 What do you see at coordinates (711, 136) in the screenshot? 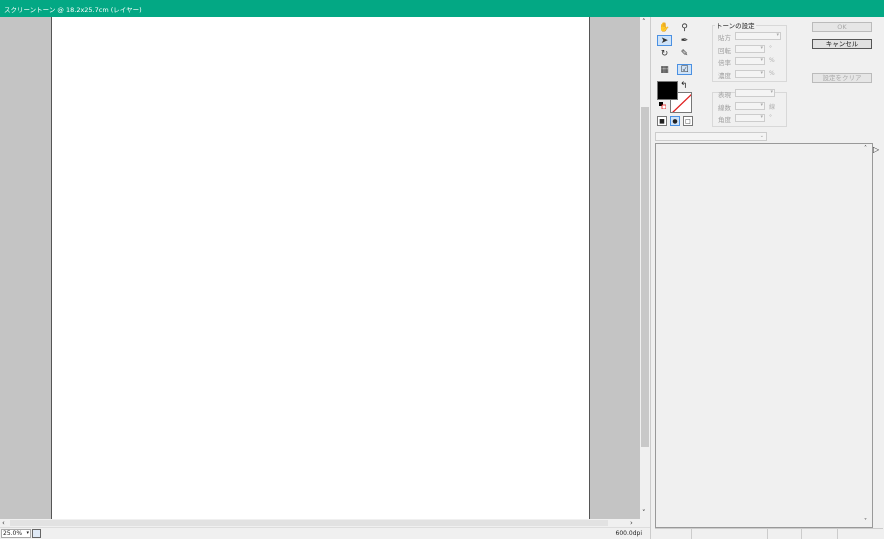
I see `tone-category-select: ⌄` at bounding box center [711, 136].